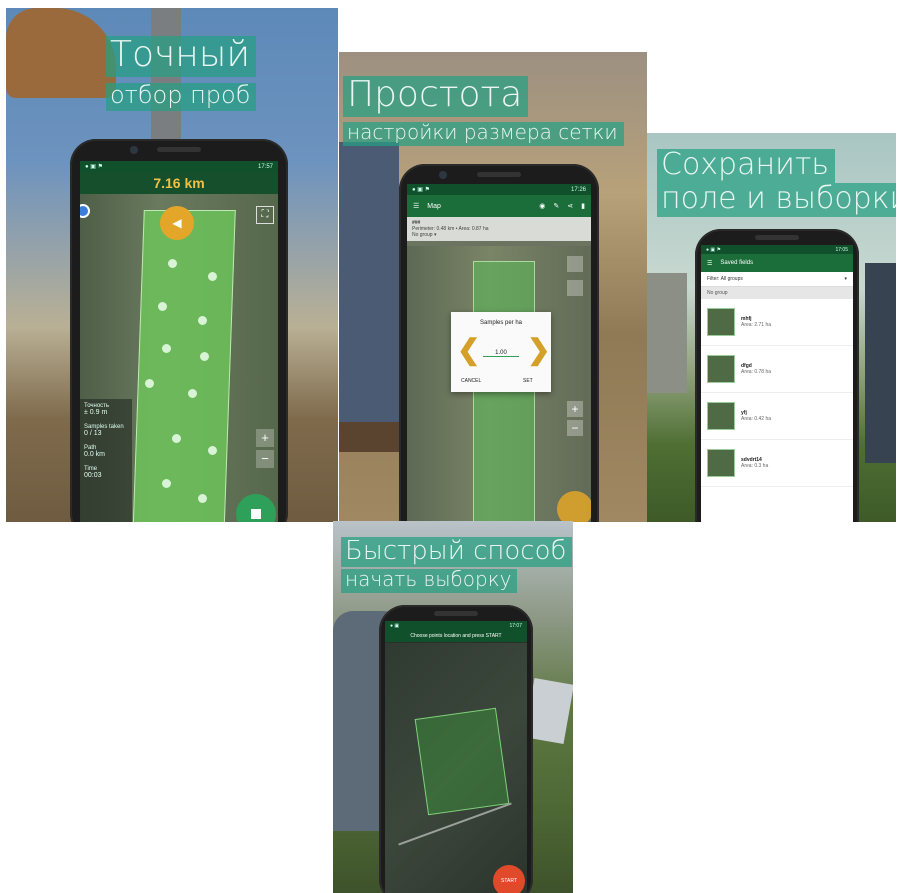 This screenshot has width=897, height=893. What do you see at coordinates (515, 625) in the screenshot?
I see `status-time: 17:07` at bounding box center [515, 625].